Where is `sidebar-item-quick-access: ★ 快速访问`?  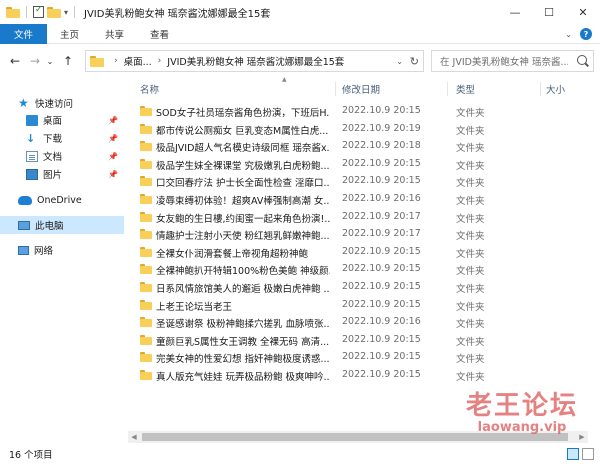 sidebar-item-quick-access: ★ 快速访问 is located at coordinates (62, 103).